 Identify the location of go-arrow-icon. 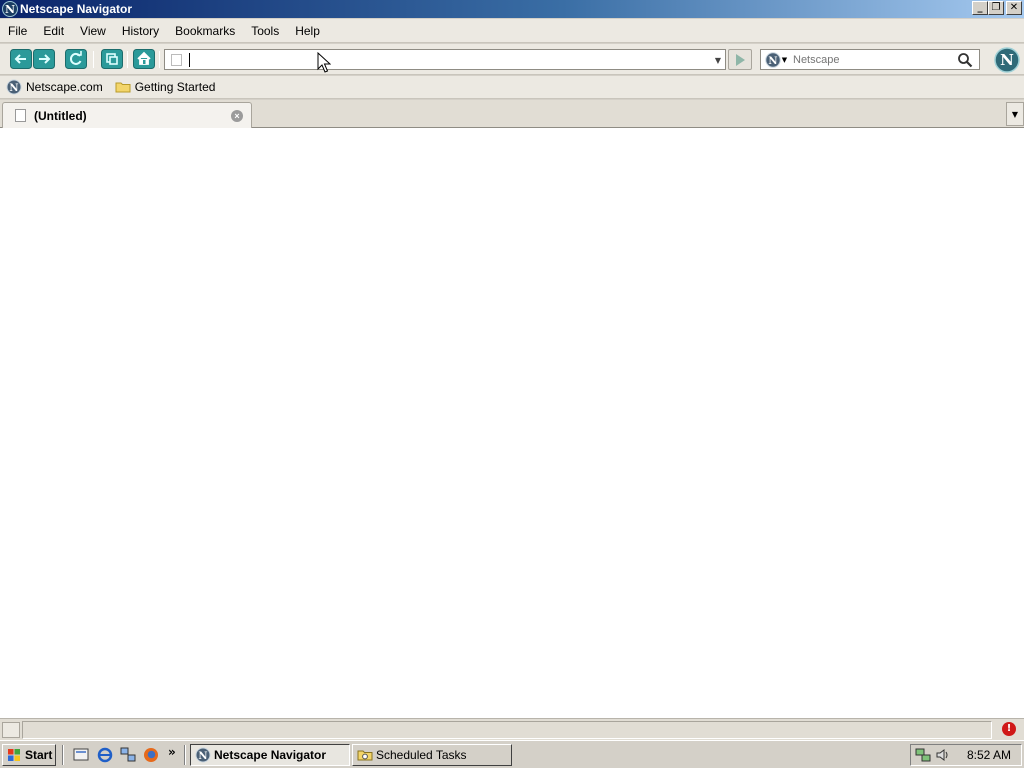
(740, 59).